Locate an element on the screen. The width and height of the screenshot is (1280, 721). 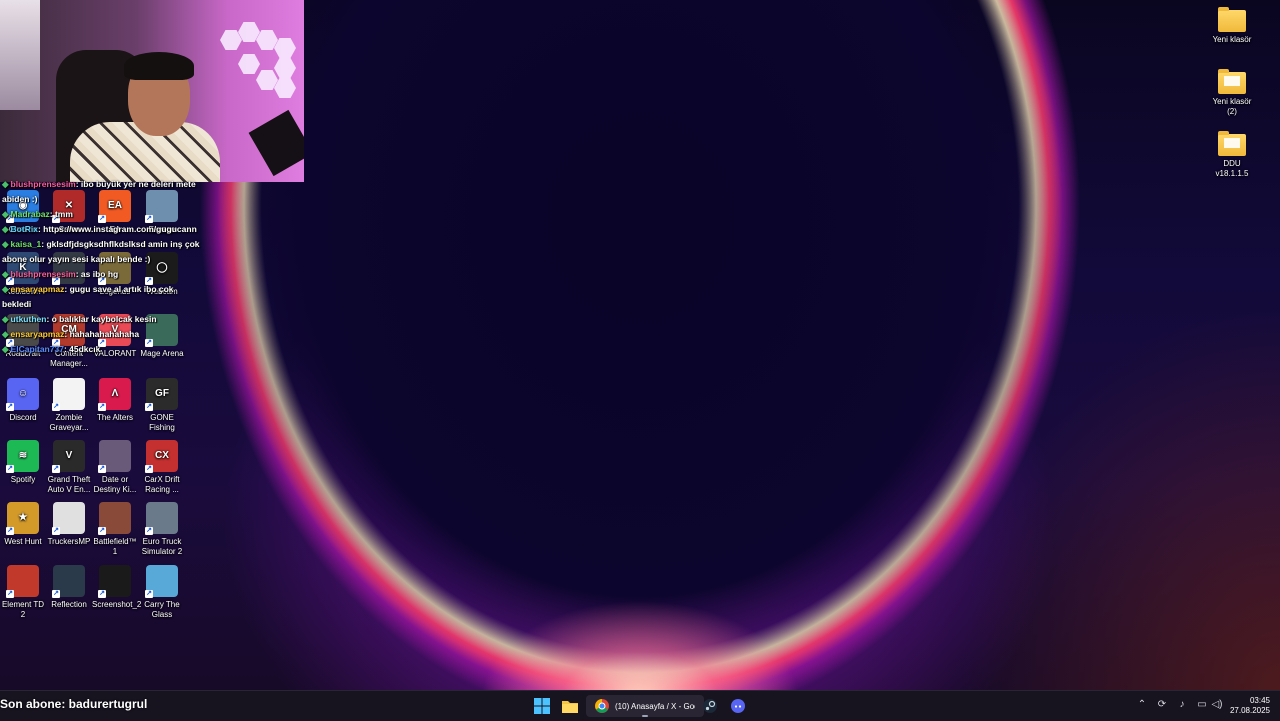
webcam-overlay is located at coordinates (152, 91).